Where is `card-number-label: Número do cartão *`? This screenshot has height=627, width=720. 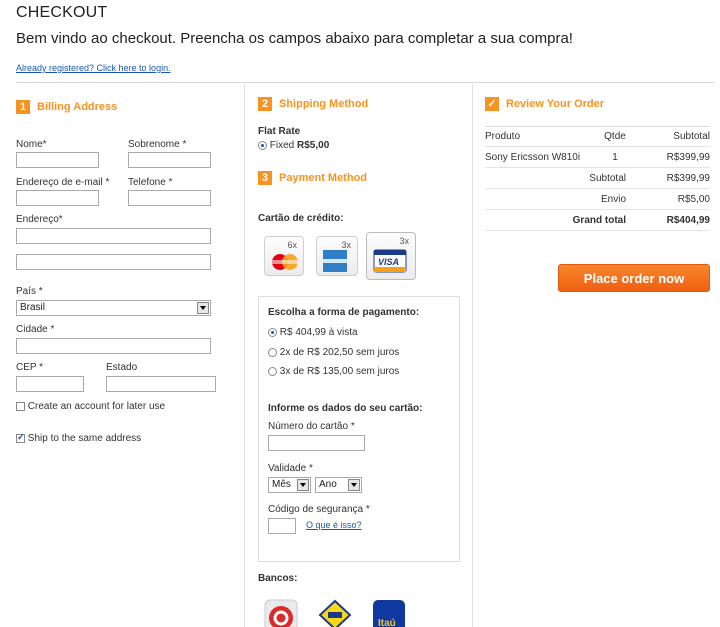
card-number-label: Número do cartão * is located at coordinates (311, 426).